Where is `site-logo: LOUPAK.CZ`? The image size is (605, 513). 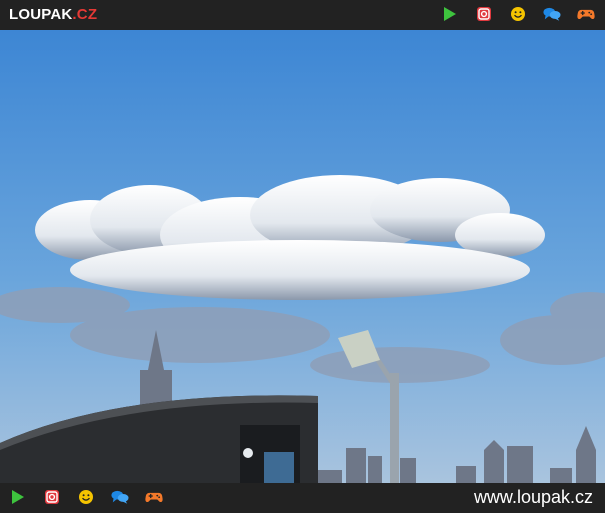 site-logo: LOUPAK.CZ is located at coordinates (53, 14).